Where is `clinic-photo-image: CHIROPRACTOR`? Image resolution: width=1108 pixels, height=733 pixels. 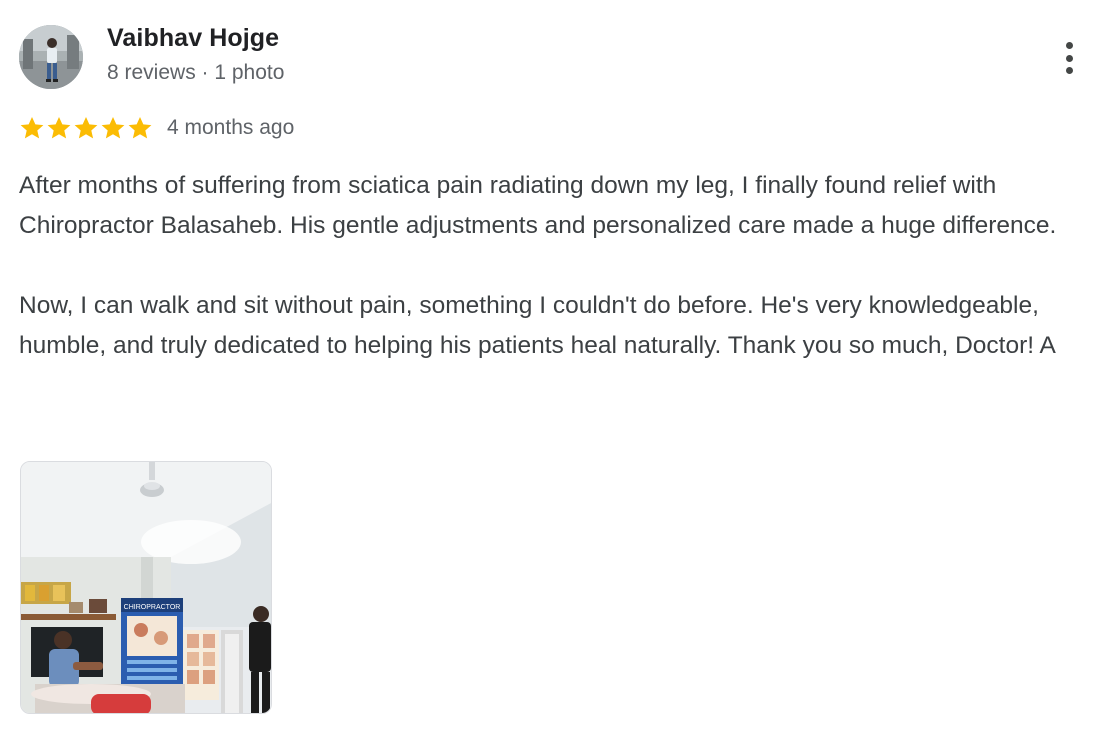
clinic-photo-image: CHIROPRACTOR is located at coordinates (146, 587).